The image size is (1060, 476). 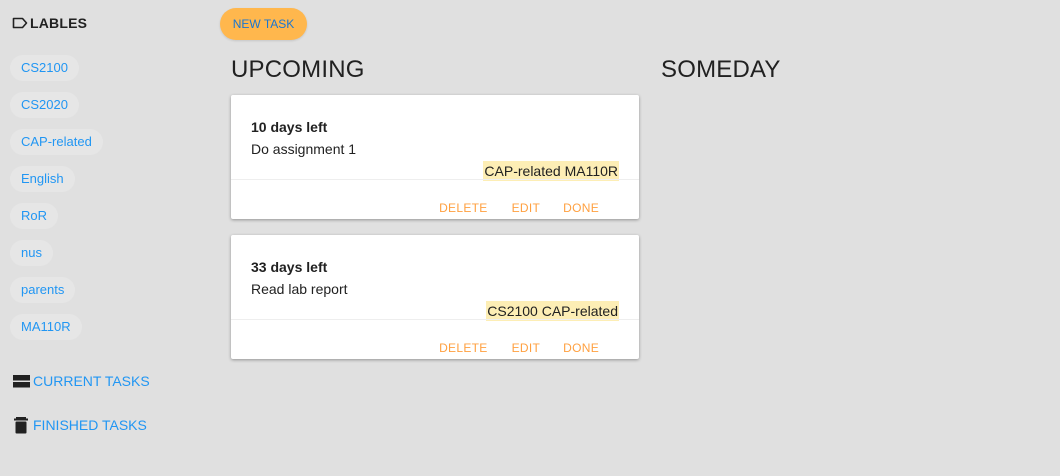 What do you see at coordinates (44, 105) in the screenshot?
I see `label-chip-cs2020: CS2020` at bounding box center [44, 105].